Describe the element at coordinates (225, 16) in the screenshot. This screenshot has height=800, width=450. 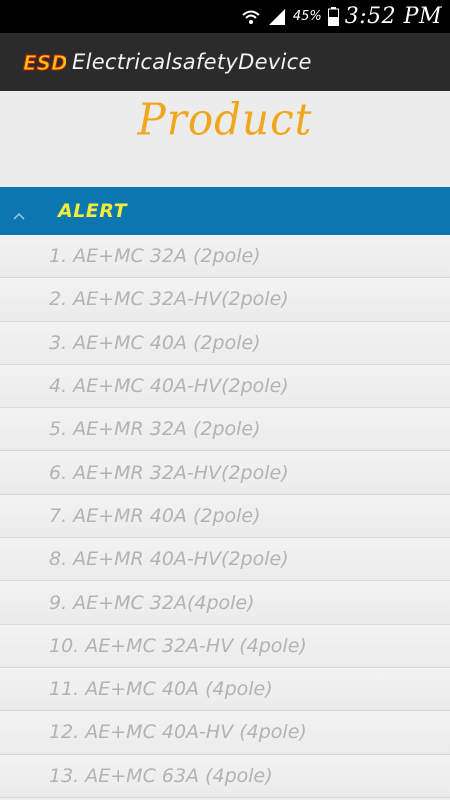
I see `status-bar: 45% 3:52 PM` at that location.